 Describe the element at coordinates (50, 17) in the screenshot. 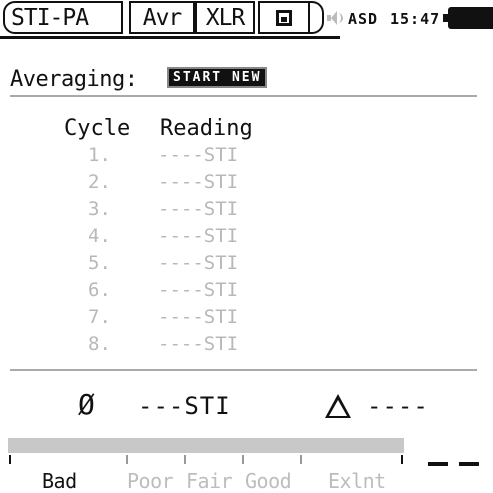

I see `tab-label: STI-PA` at that location.